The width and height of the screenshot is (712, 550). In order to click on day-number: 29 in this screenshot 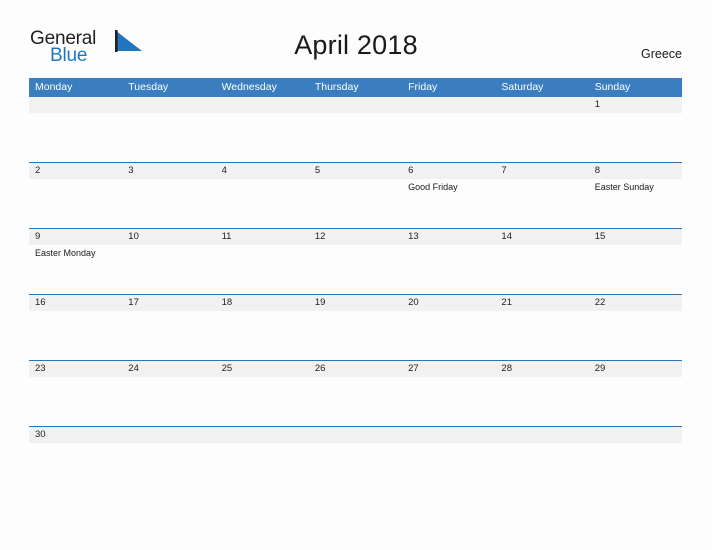, I will do `click(600, 368)`.